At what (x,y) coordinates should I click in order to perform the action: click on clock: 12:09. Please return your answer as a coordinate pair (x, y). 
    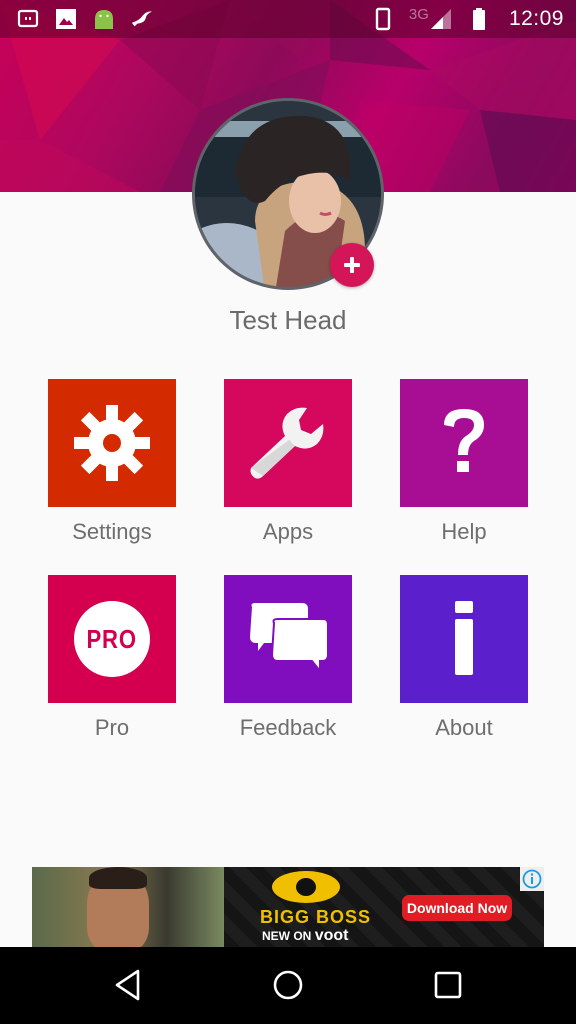
    Looking at the image, I should click on (536, 18).